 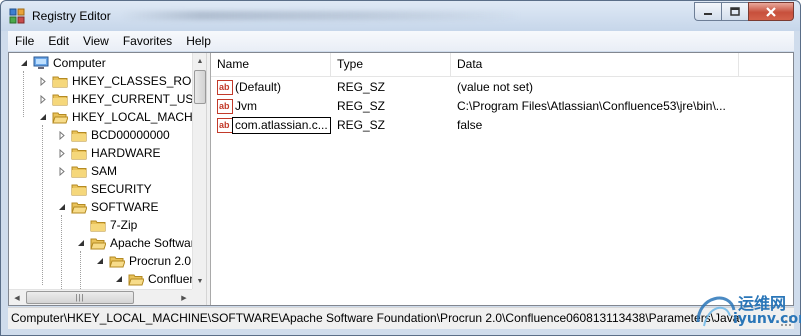 I want to click on tree-item-label: Procrun 2.0, so click(x=160, y=261).